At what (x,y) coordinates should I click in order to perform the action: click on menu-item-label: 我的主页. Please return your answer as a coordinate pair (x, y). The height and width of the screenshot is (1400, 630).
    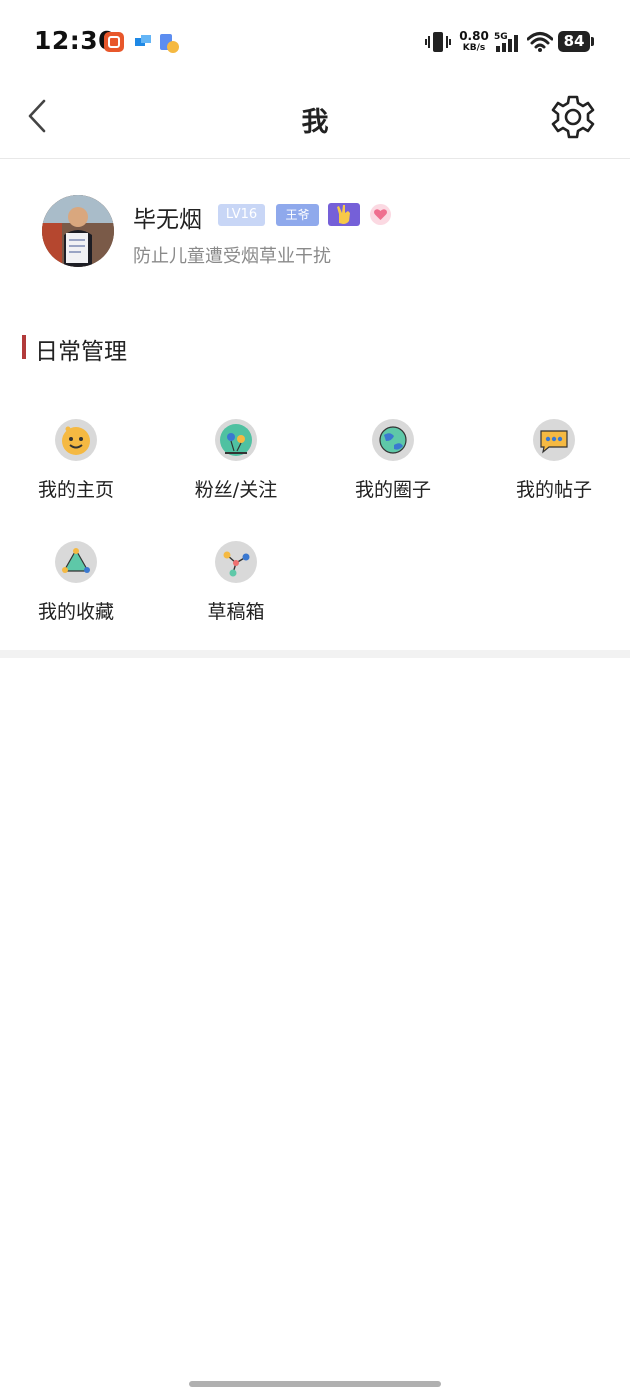
    Looking at the image, I should click on (75, 490).